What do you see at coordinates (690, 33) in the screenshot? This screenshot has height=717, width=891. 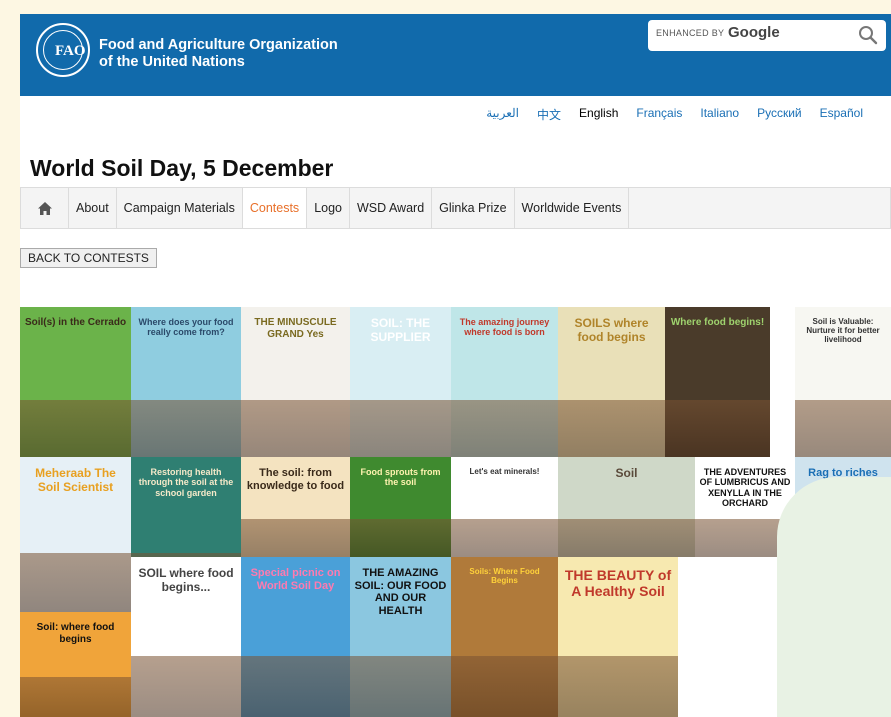 I see `search-enhanced-label: ENHANCED BY` at bounding box center [690, 33].